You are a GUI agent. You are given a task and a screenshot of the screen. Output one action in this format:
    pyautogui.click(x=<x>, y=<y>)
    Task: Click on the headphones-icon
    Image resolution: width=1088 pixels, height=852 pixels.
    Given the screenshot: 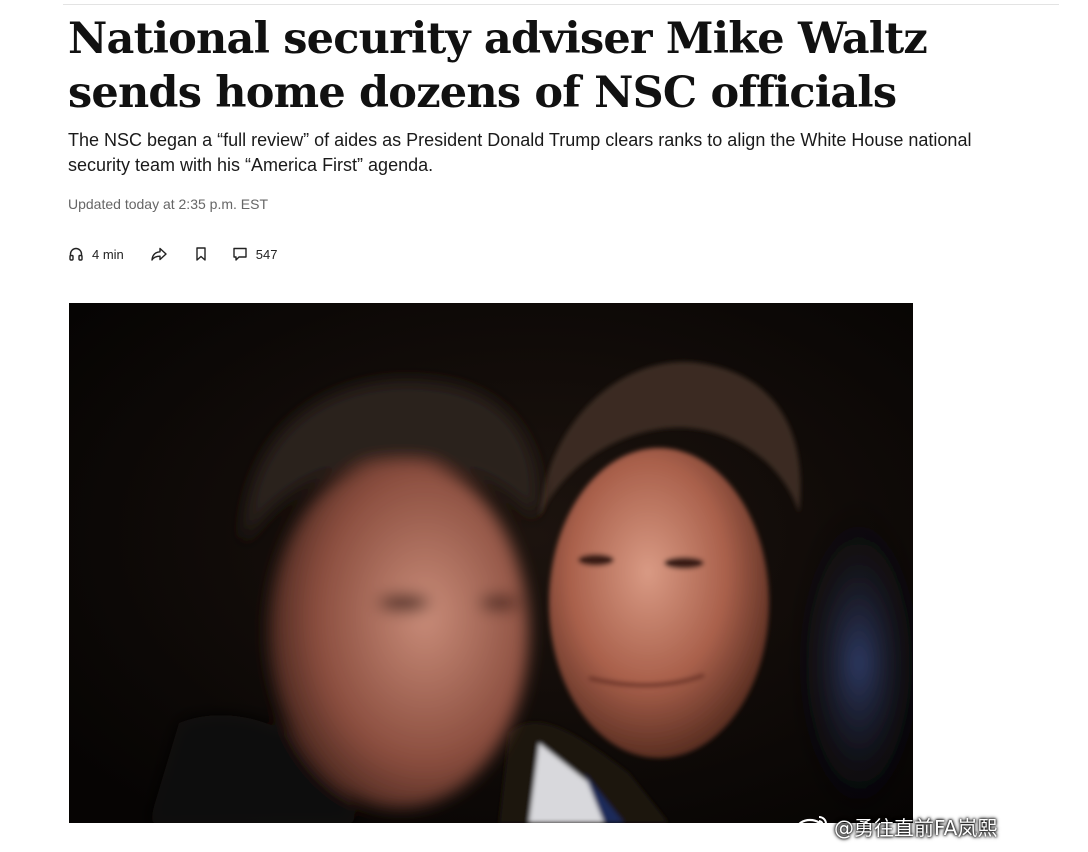 What is the action you would take?
    pyautogui.click(x=76, y=254)
    